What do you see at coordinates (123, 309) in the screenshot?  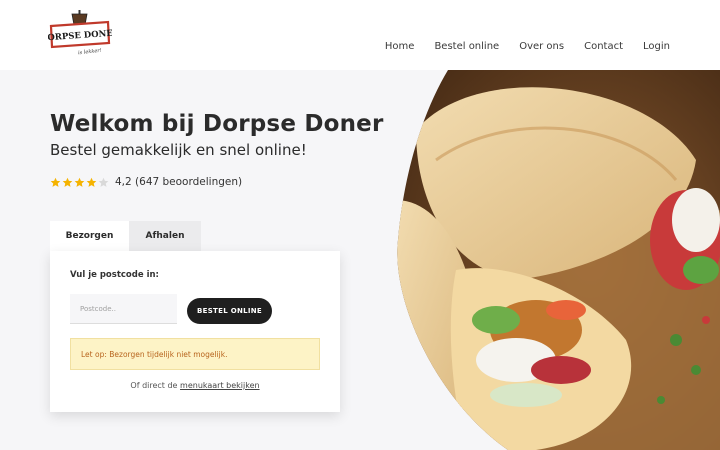 I see `postcode-input` at bounding box center [123, 309].